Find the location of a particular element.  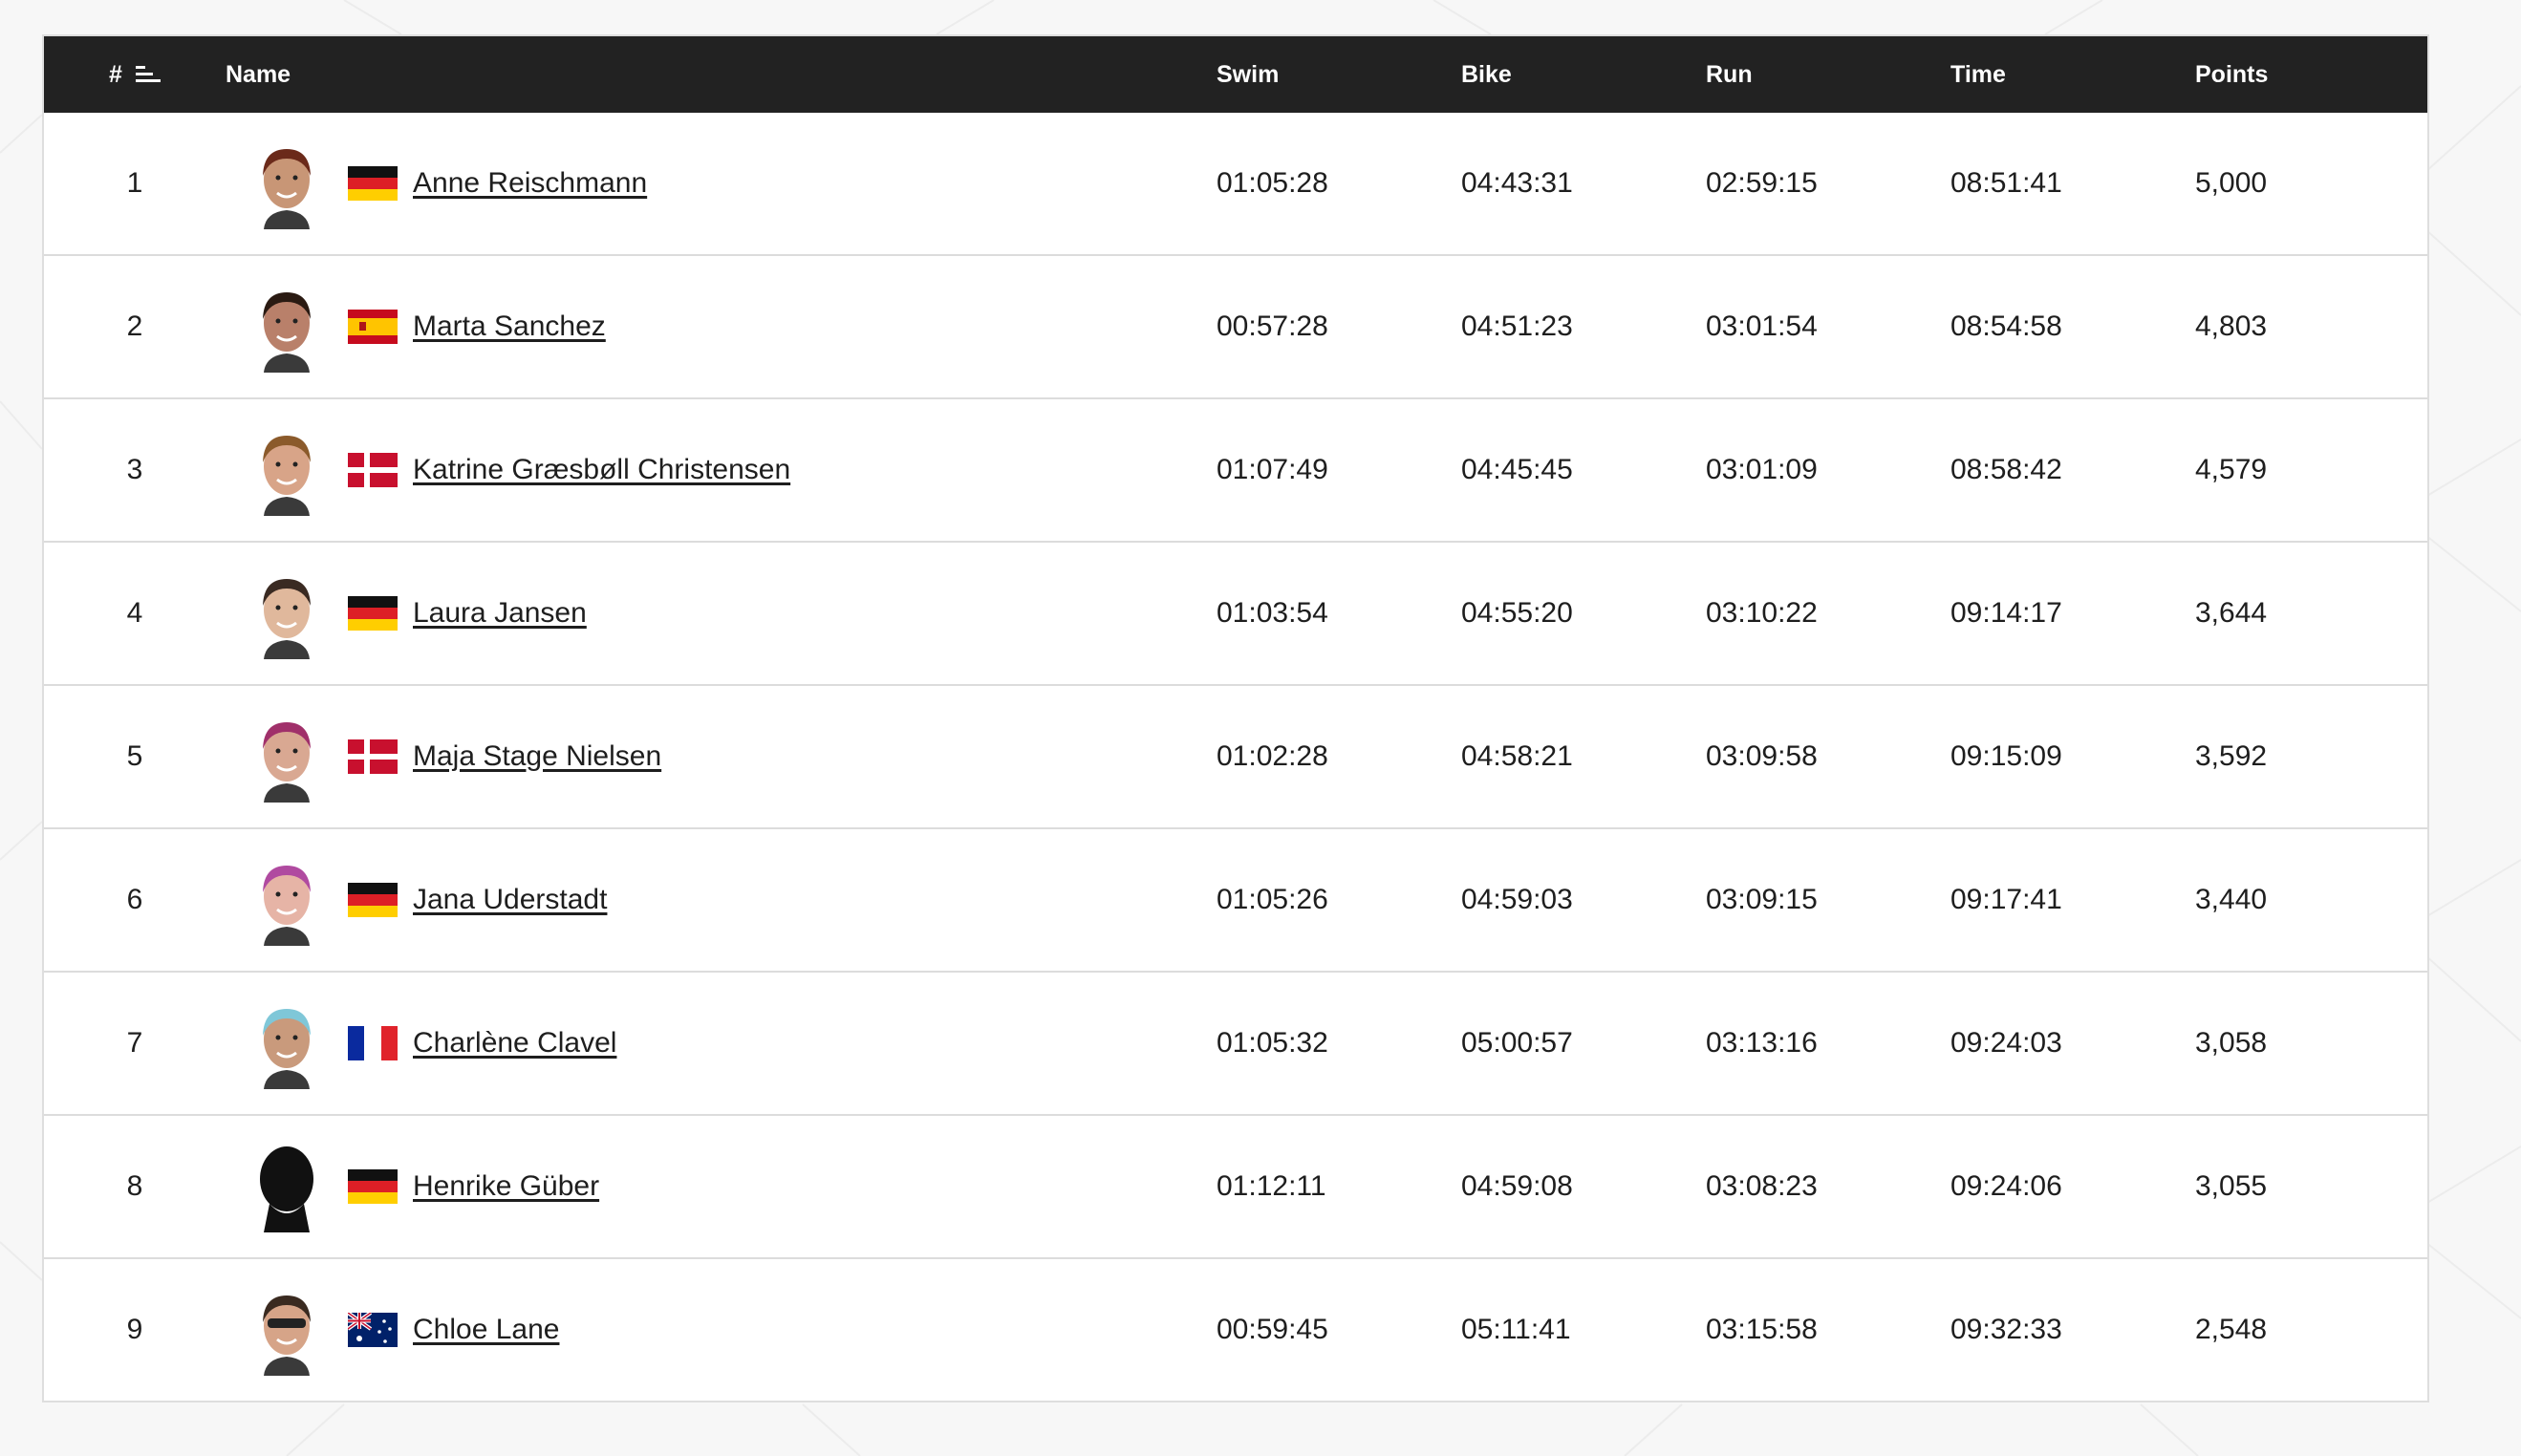

points-cell: 2,548 is located at coordinates (2231, 1329).